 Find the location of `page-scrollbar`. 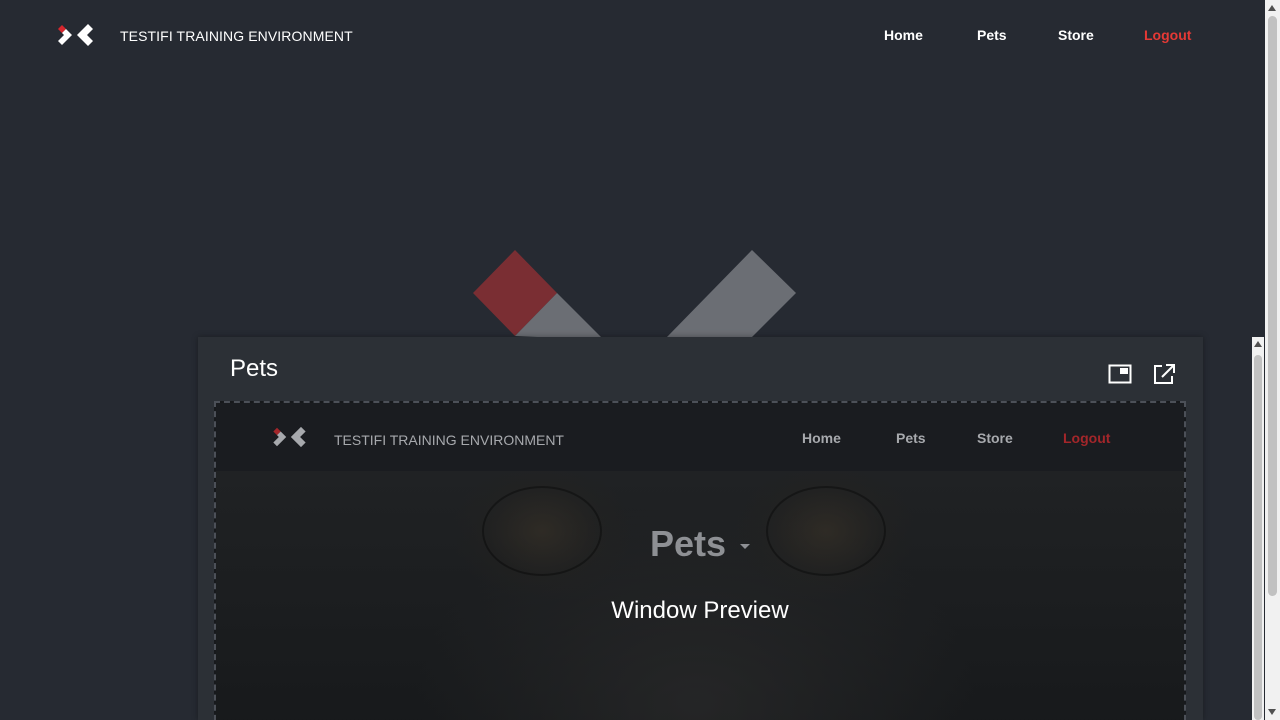

page-scrollbar is located at coordinates (1272, 360).